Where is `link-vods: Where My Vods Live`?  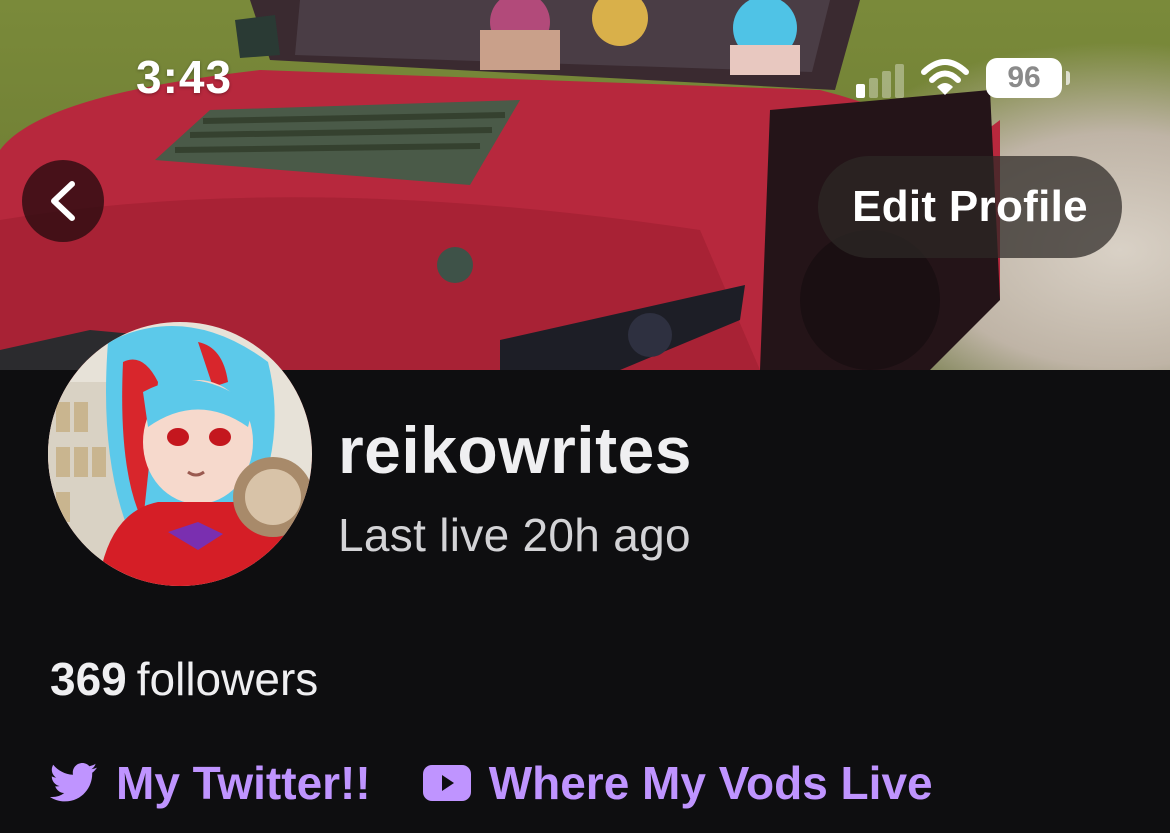
link-vods: Where My Vods Live is located at coordinates (677, 783).